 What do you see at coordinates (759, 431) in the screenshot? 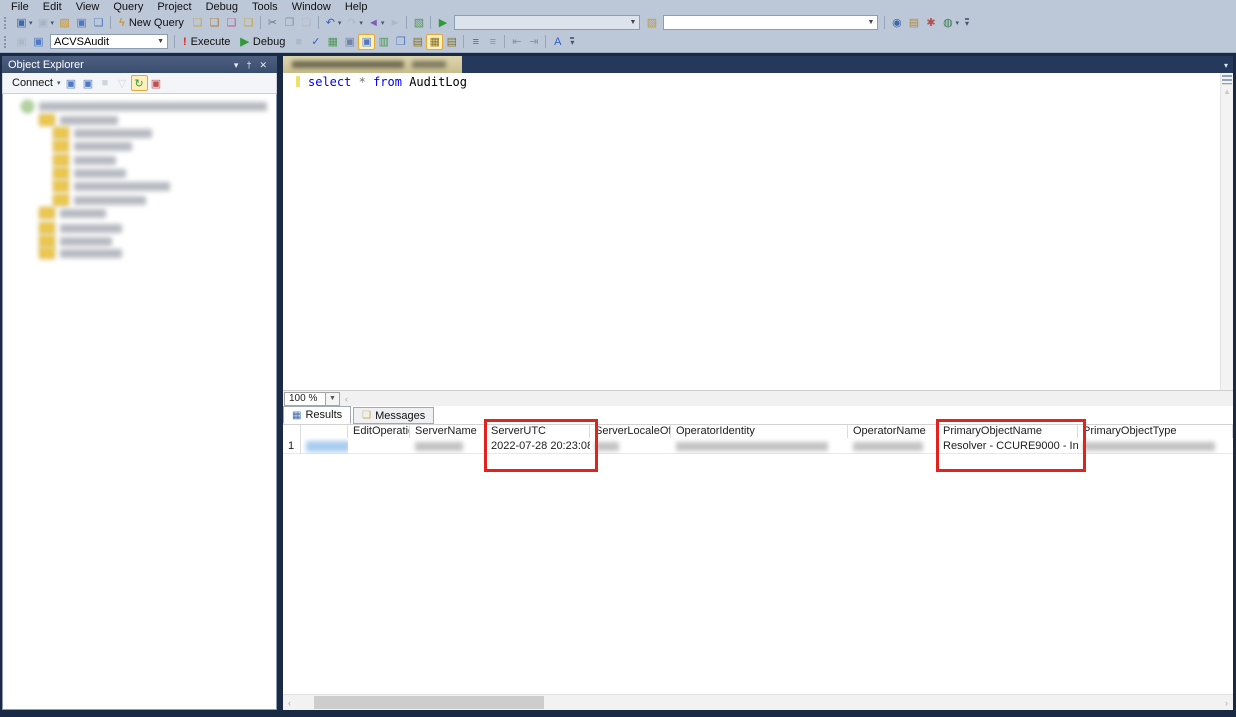
I see `grid-column-header-OperatorIdentity: OperatorIdentity` at bounding box center [759, 431].